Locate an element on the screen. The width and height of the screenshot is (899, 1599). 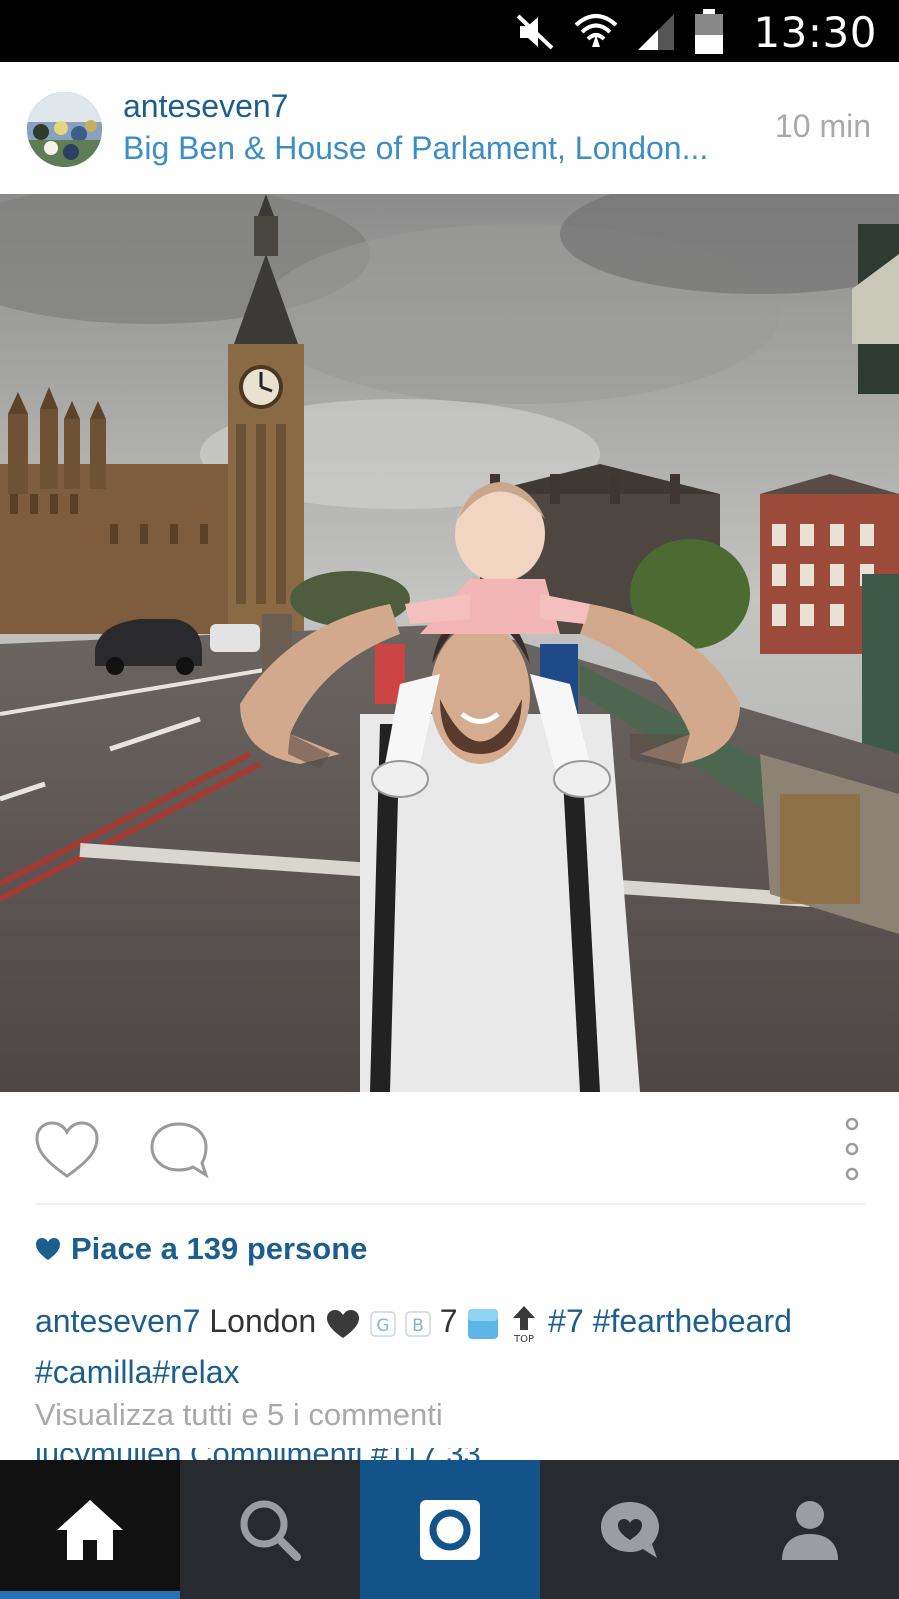
post-username: anteseven7 is located at coordinates (205, 106).